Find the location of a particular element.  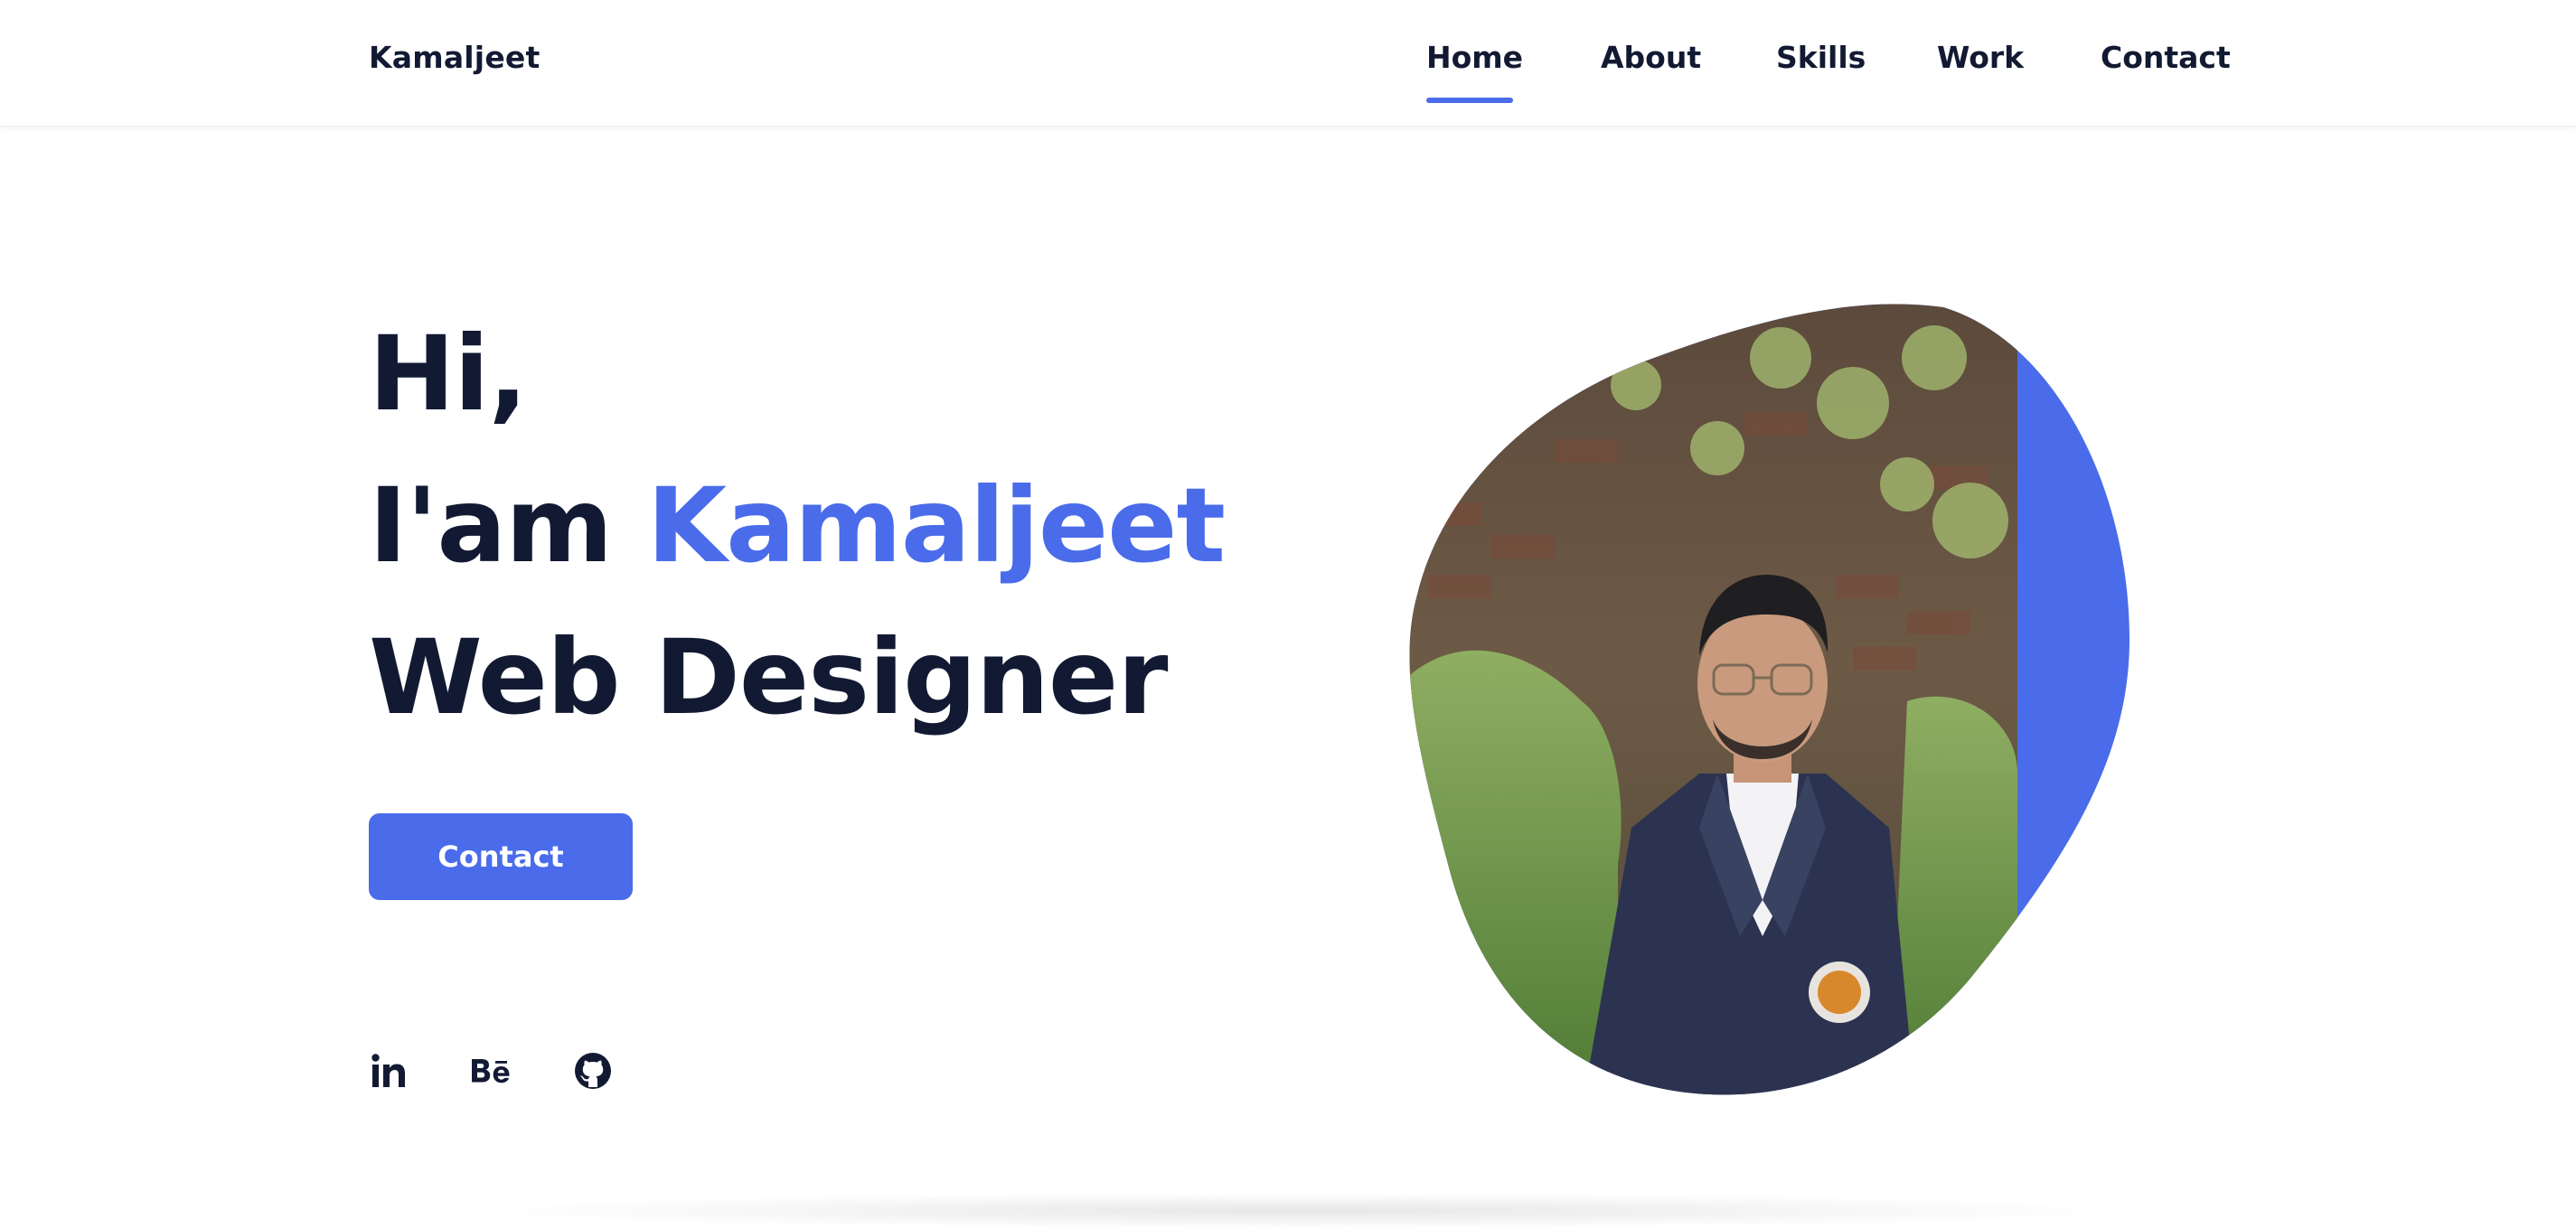

contact-button: Contact is located at coordinates (501, 857).